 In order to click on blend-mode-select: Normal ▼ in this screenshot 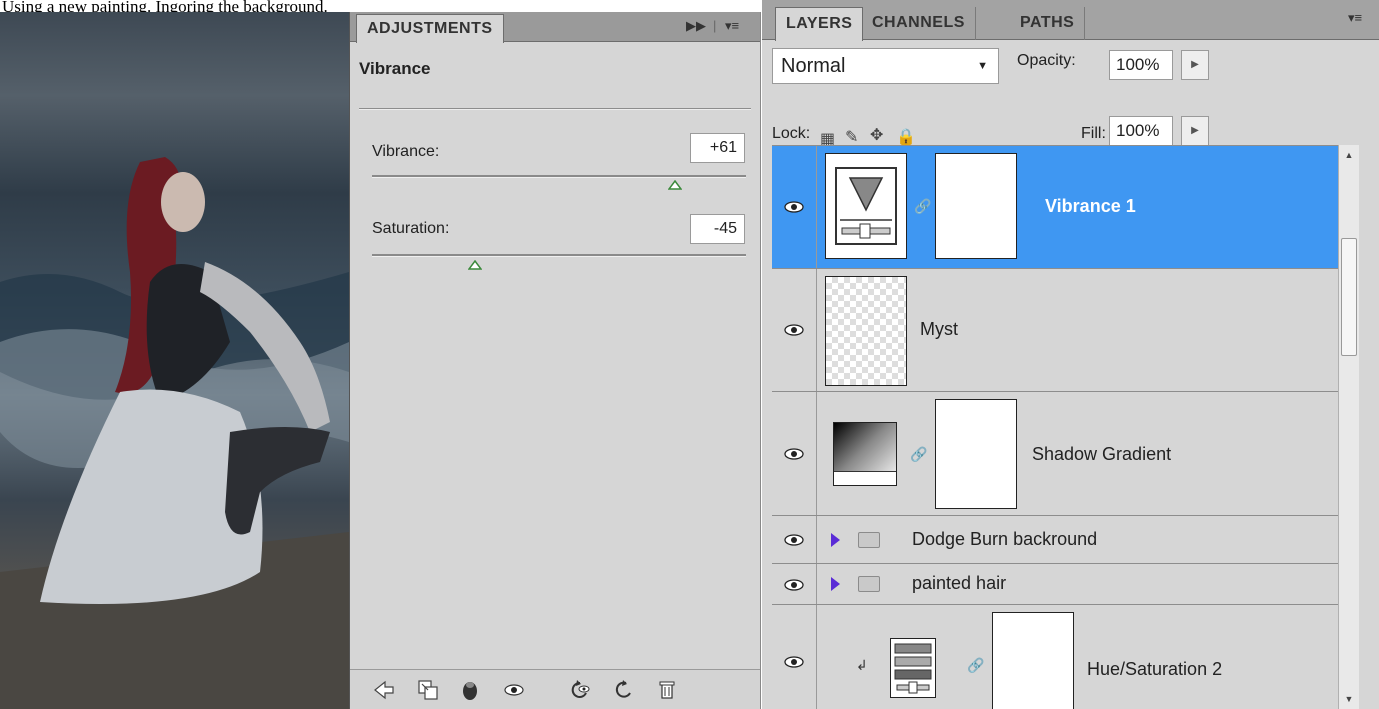, I will do `click(885, 66)`.